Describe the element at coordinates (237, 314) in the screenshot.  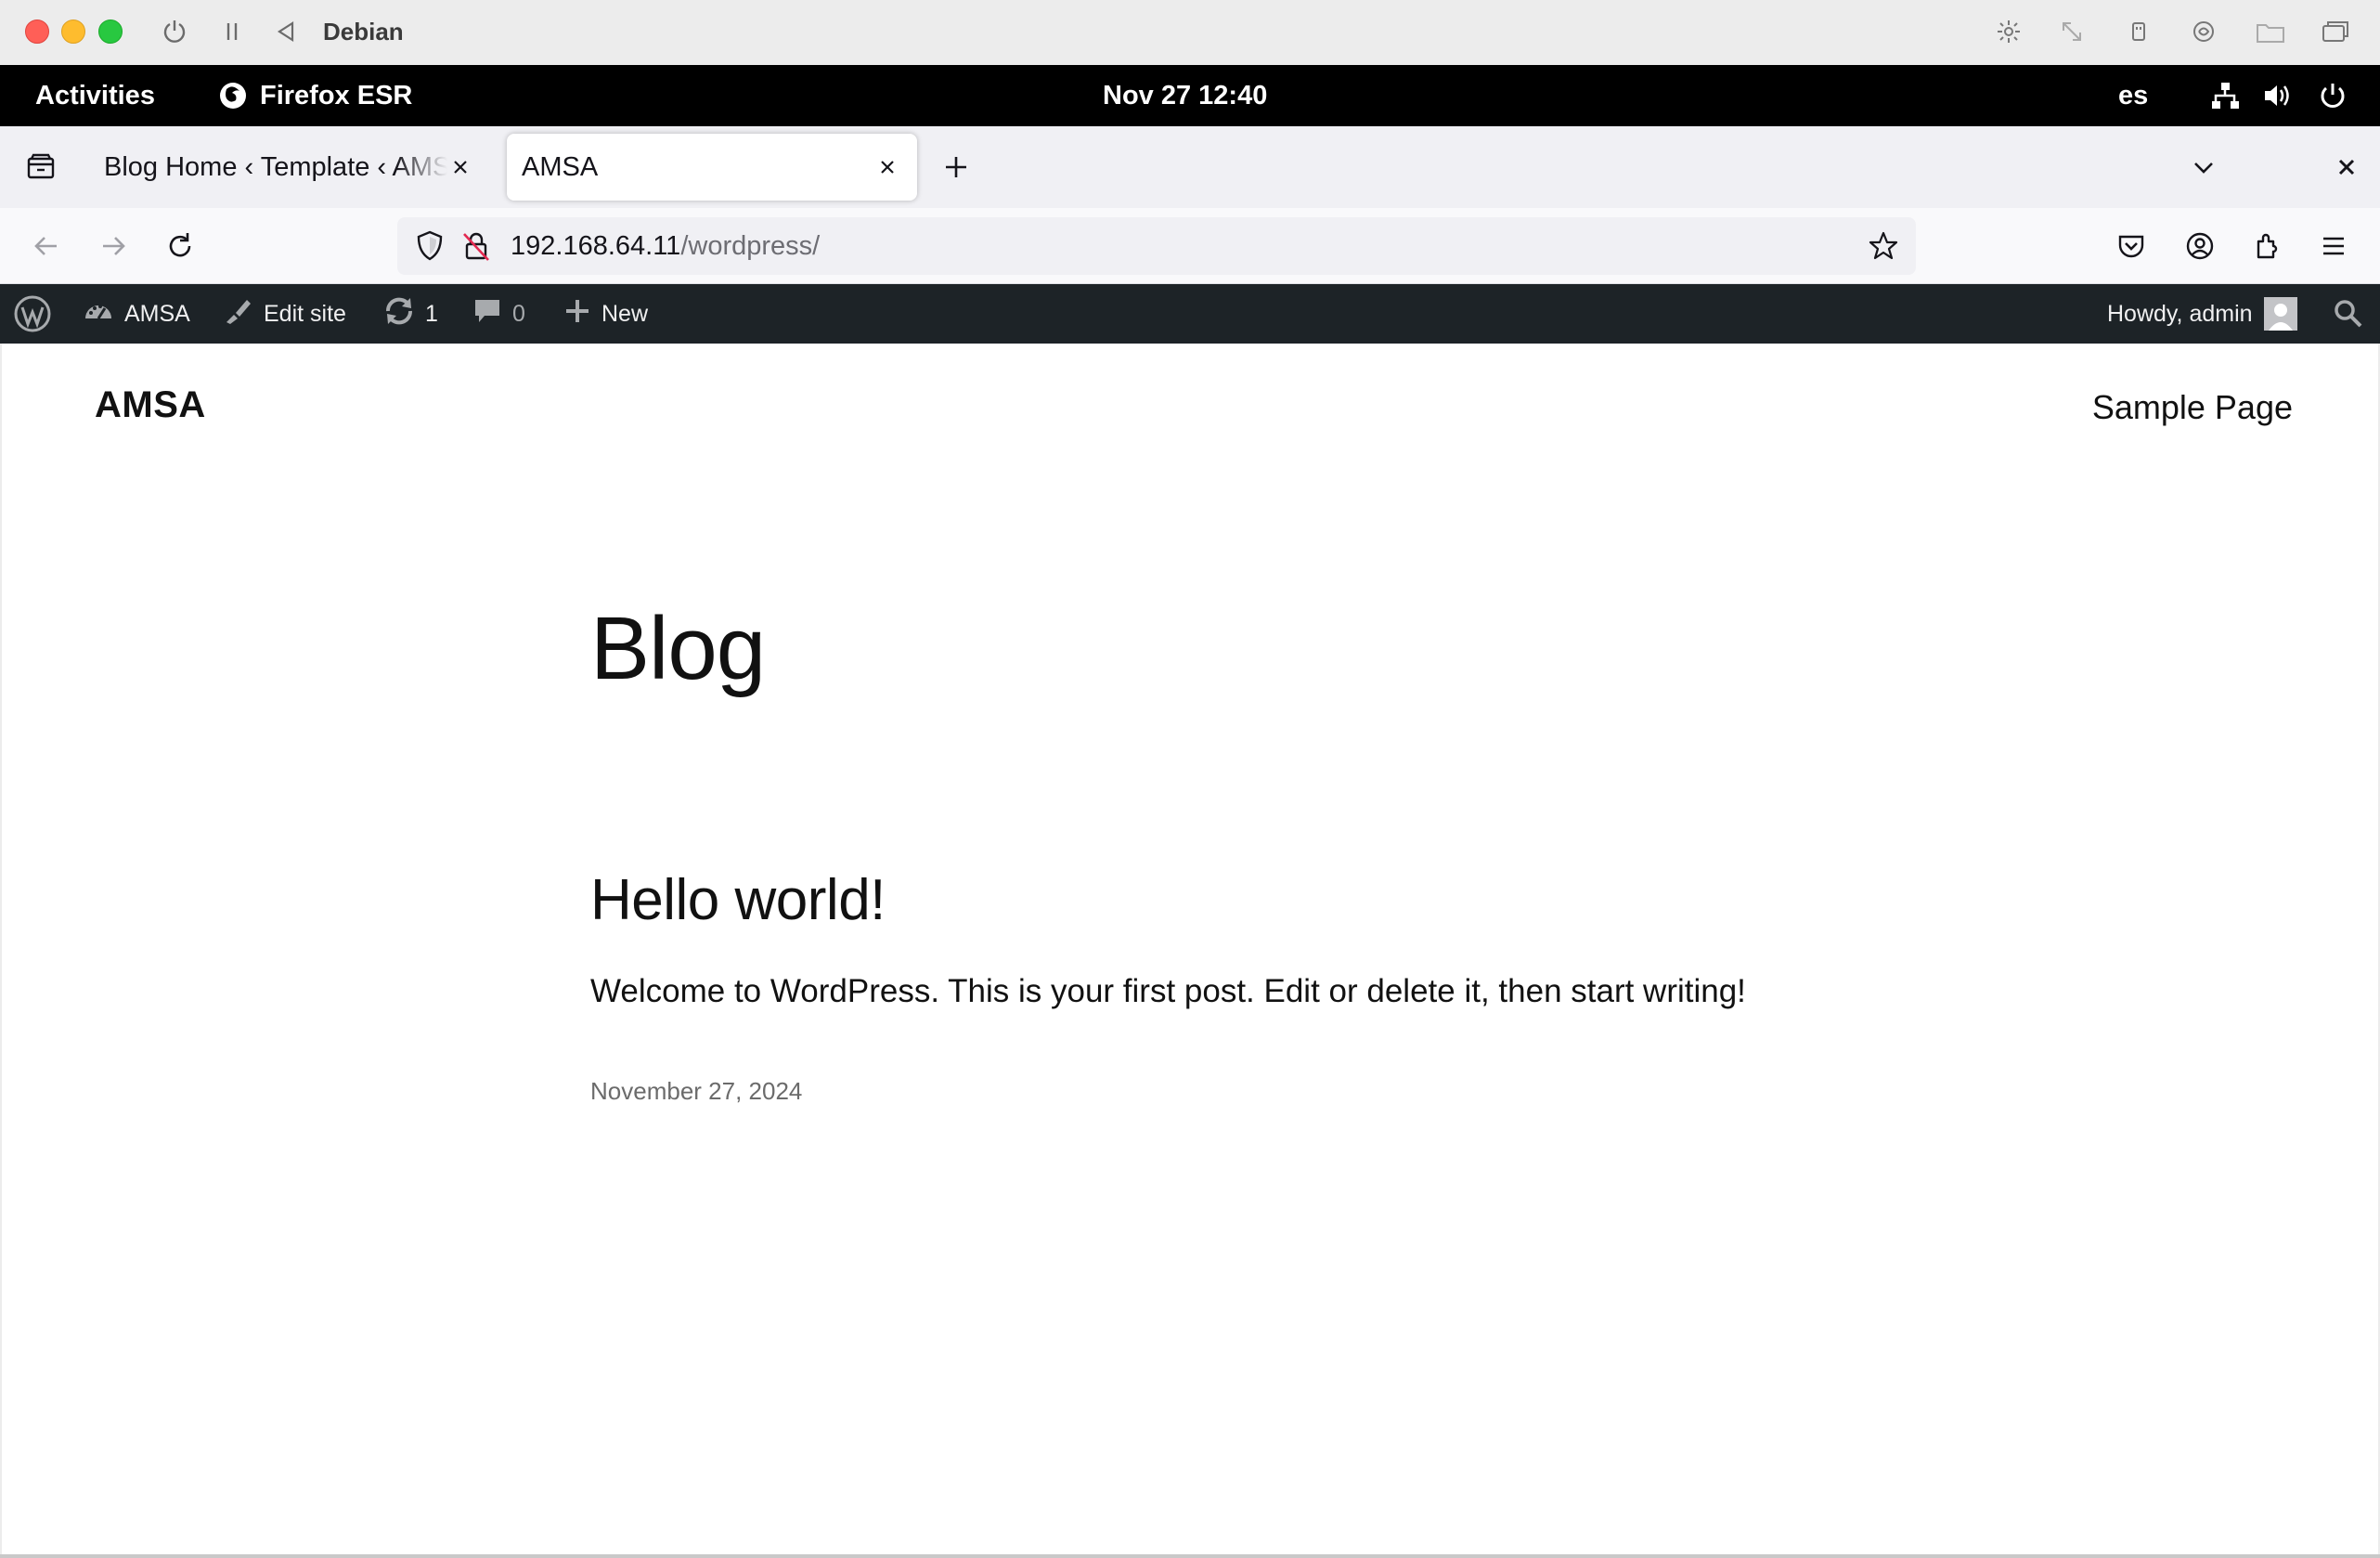
I see `brush-icon` at that location.